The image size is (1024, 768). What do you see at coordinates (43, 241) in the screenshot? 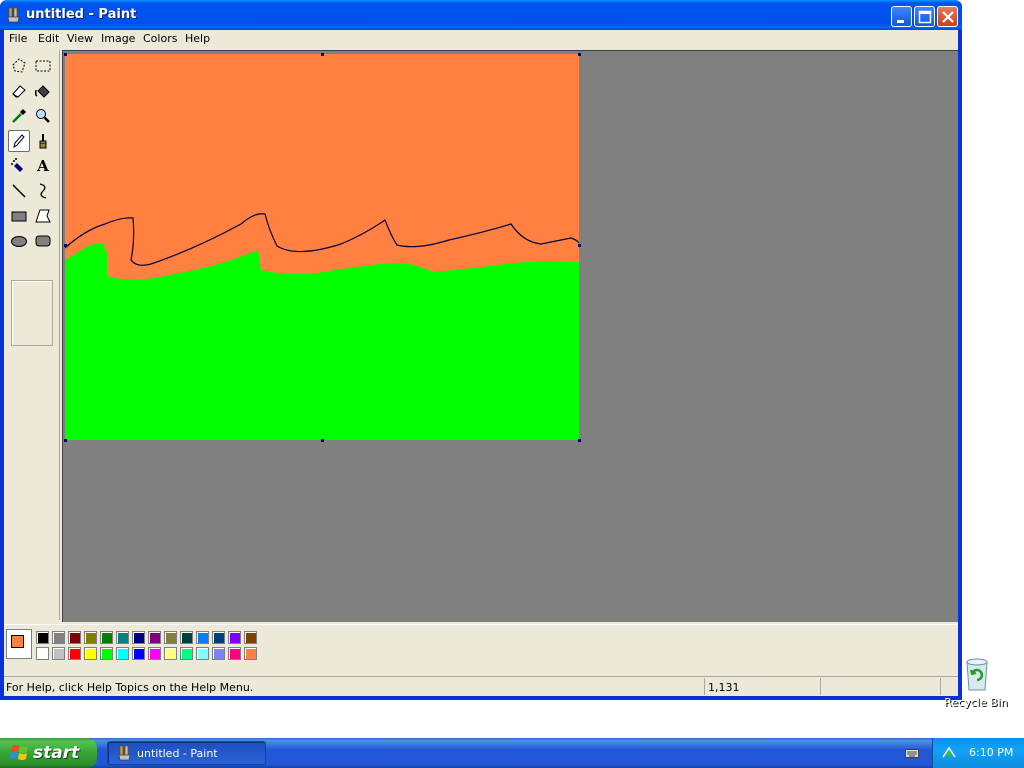
I see `rounded-rectangle-tool` at bounding box center [43, 241].